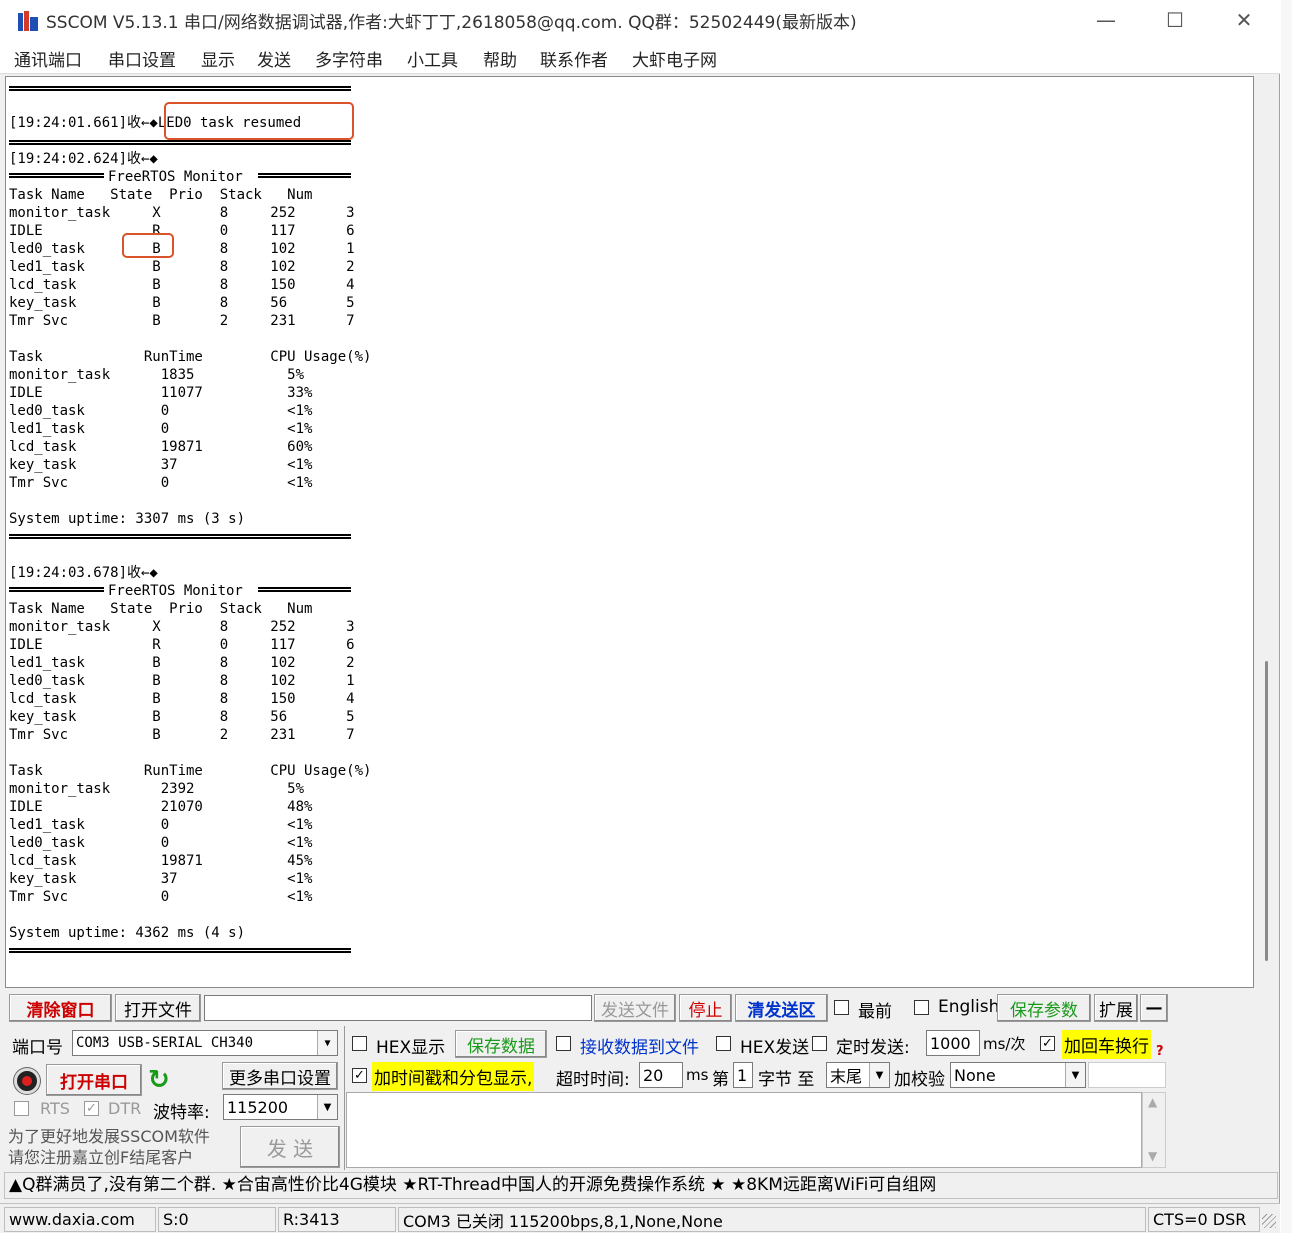 The image size is (1292, 1233). I want to click on separator-line, so click(180, 88).